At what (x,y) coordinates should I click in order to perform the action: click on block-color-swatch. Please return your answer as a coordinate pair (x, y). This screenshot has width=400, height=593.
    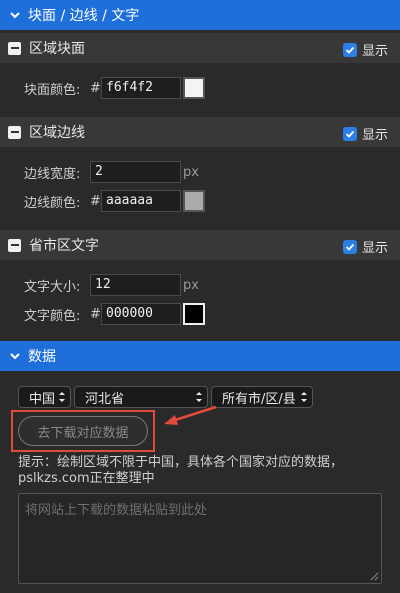
    Looking at the image, I should click on (194, 88).